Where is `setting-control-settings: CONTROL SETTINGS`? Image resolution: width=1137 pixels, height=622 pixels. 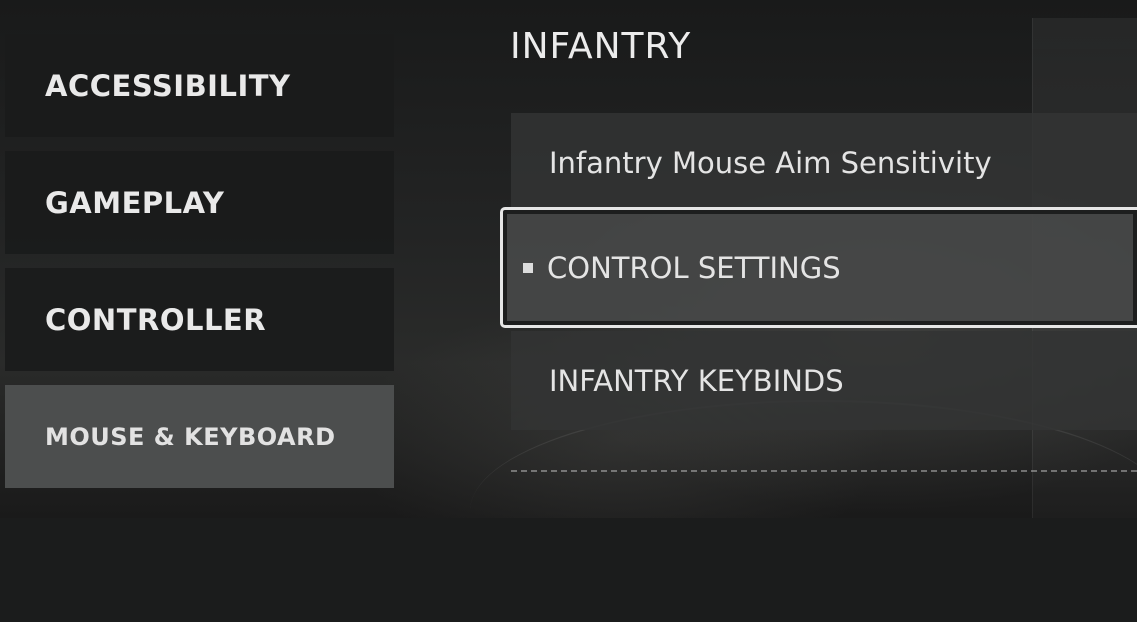 setting-control-settings: CONTROL SETTINGS is located at coordinates (818, 267).